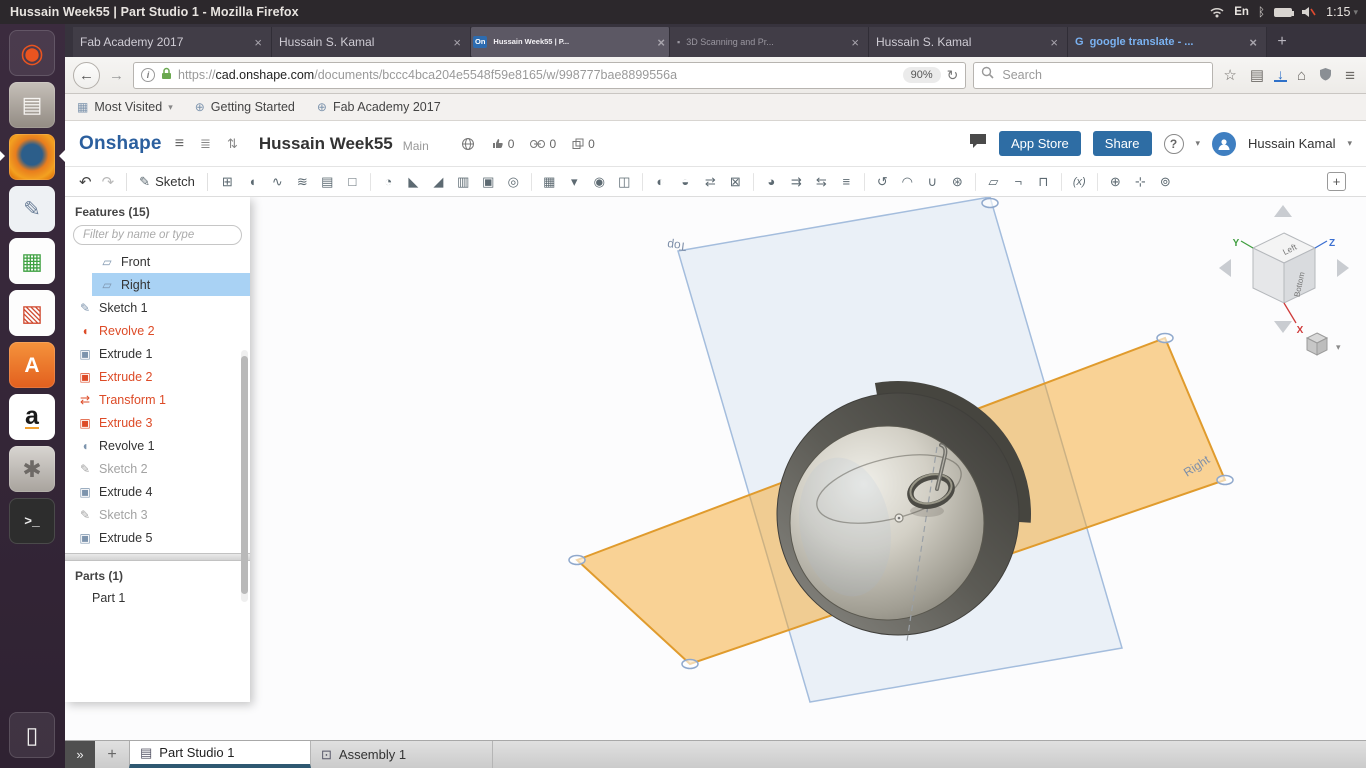  What do you see at coordinates (1342, 12) in the screenshot?
I see `clock: 1:15 ▾` at bounding box center [1342, 12].